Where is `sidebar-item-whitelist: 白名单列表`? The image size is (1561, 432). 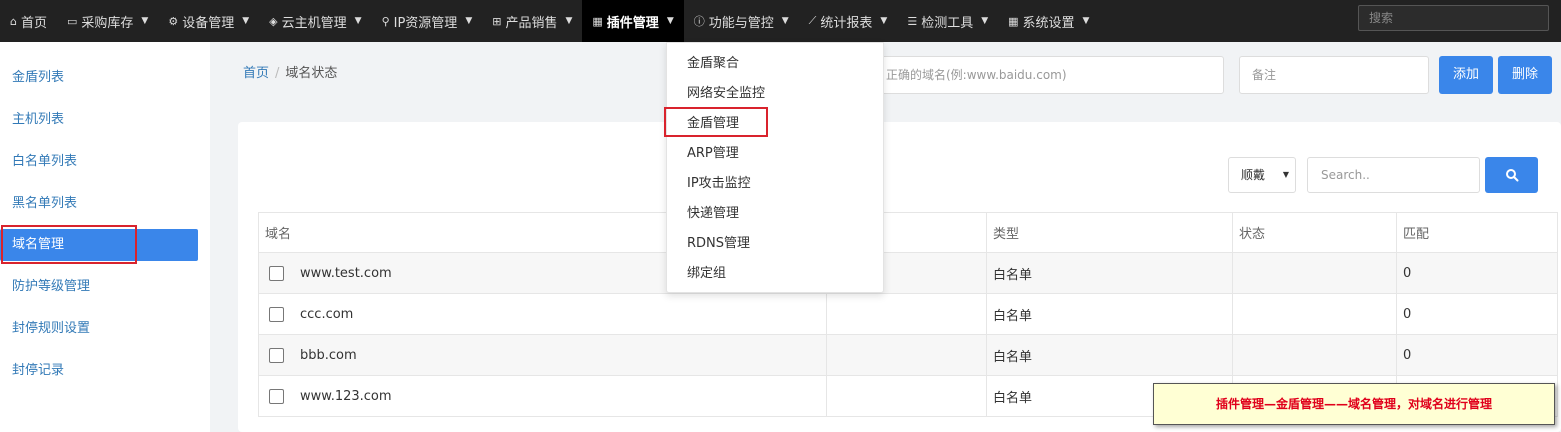
sidebar-item-whitelist: 白名单列表 is located at coordinates (99, 162).